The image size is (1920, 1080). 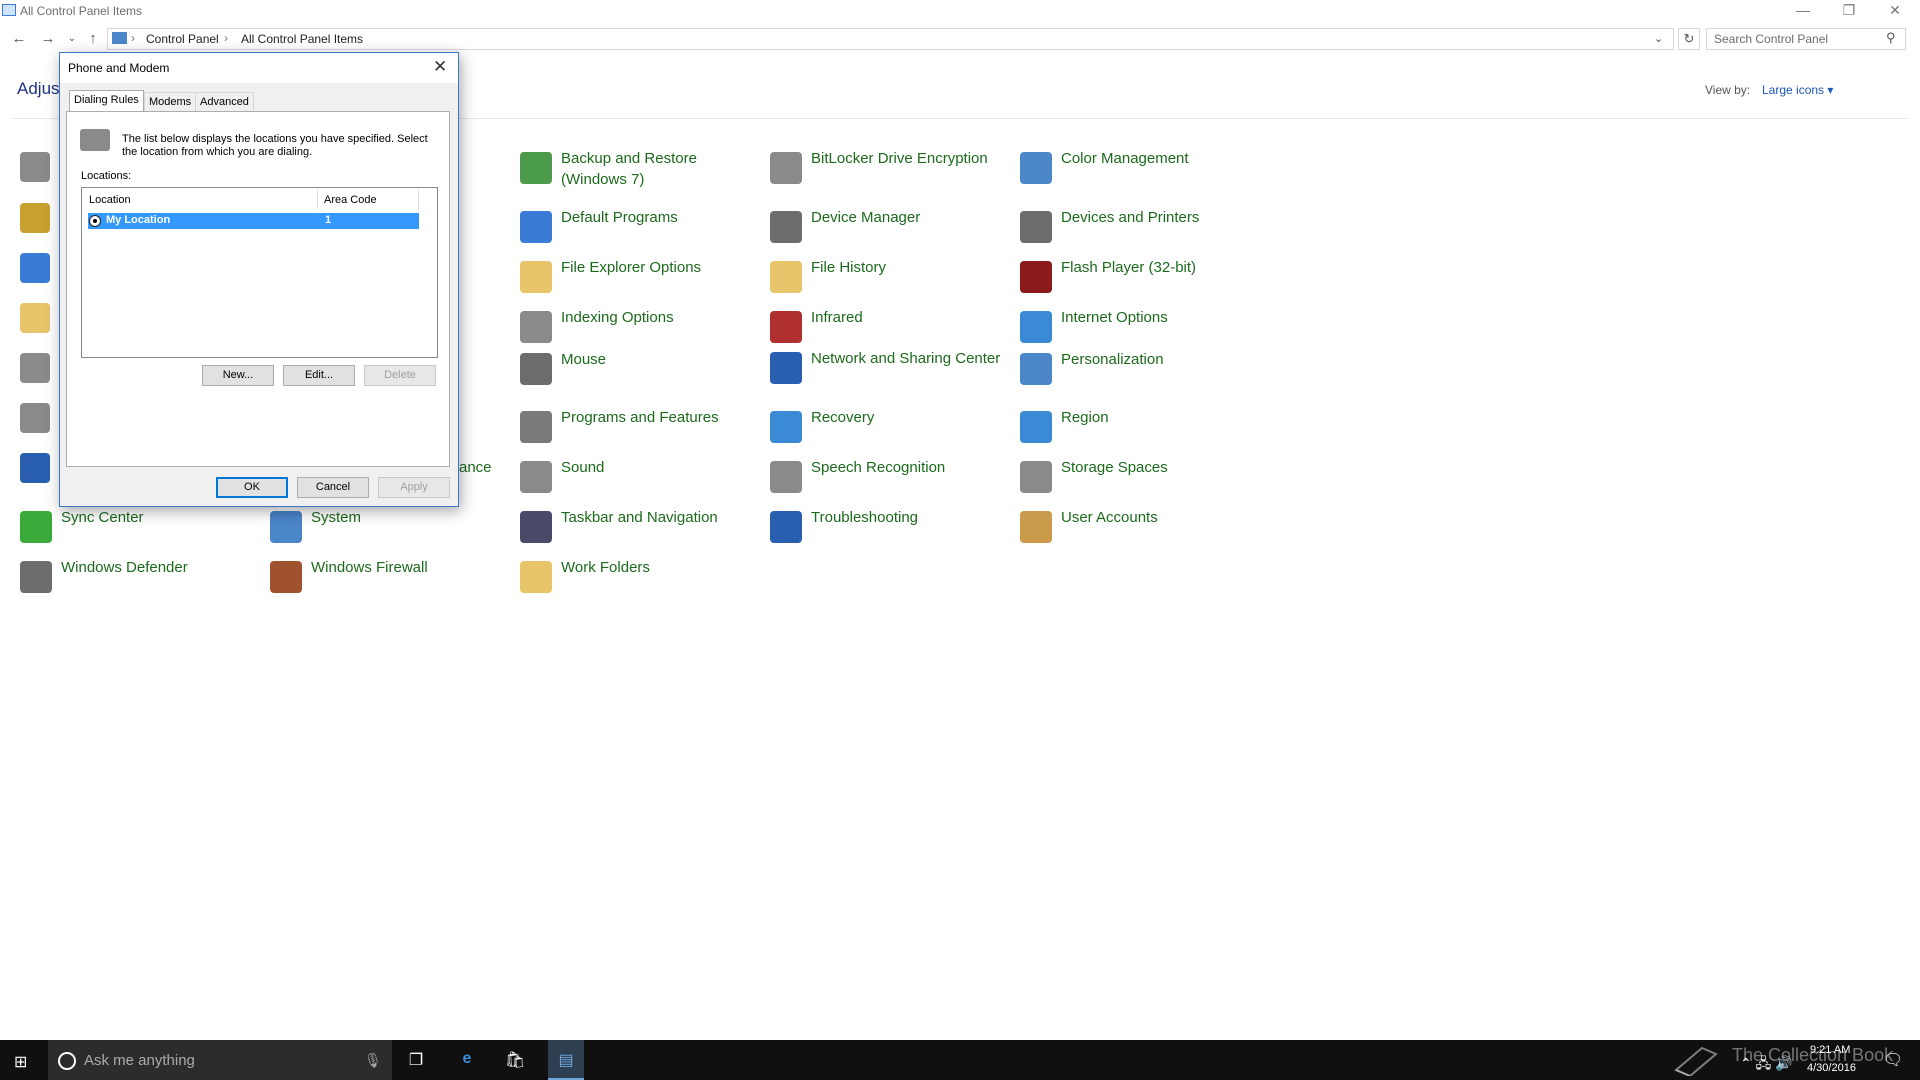 I want to click on view-by-label: View by:, so click(x=1728, y=90).